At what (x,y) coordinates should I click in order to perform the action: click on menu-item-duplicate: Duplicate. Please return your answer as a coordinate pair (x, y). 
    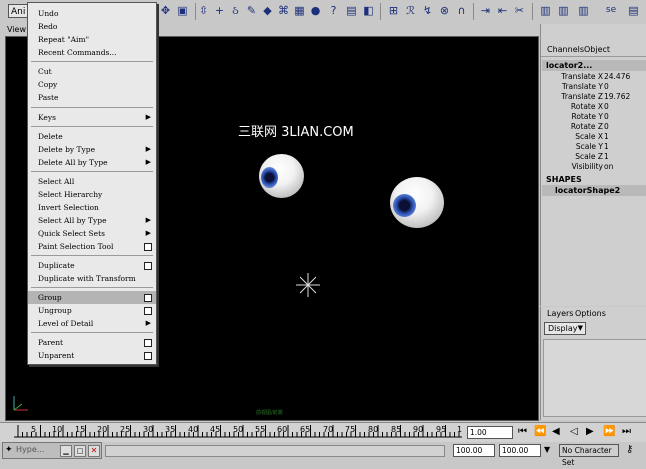
    Looking at the image, I should click on (92, 265).